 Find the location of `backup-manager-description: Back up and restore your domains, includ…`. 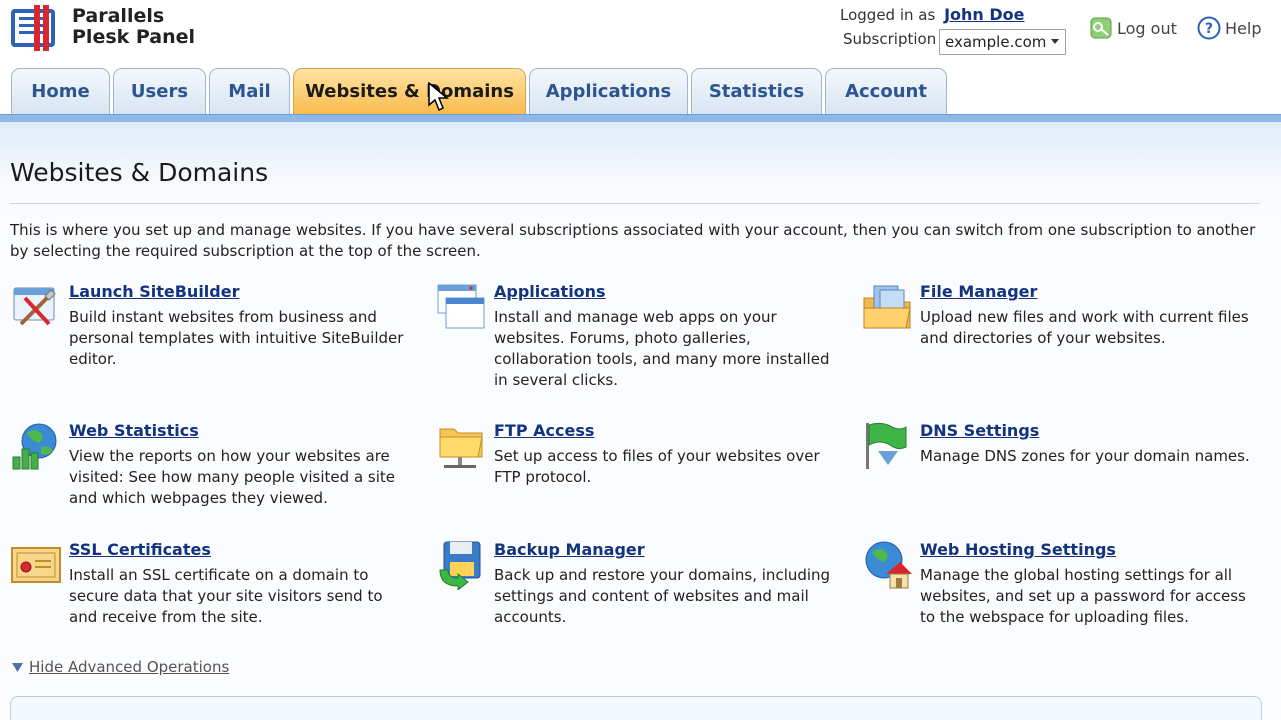

backup-manager-description: Back up and restore your domains, includ… is located at coordinates (662, 596).